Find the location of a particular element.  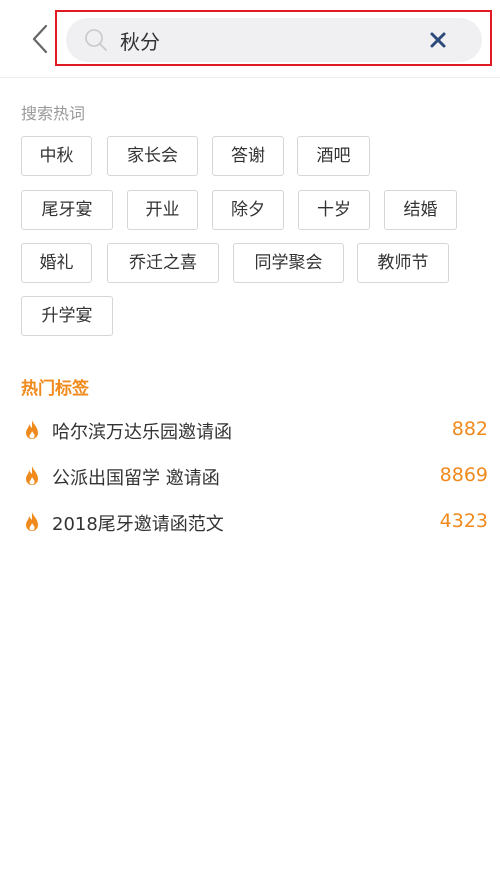

hot-word-tag: 除夕 is located at coordinates (248, 210).